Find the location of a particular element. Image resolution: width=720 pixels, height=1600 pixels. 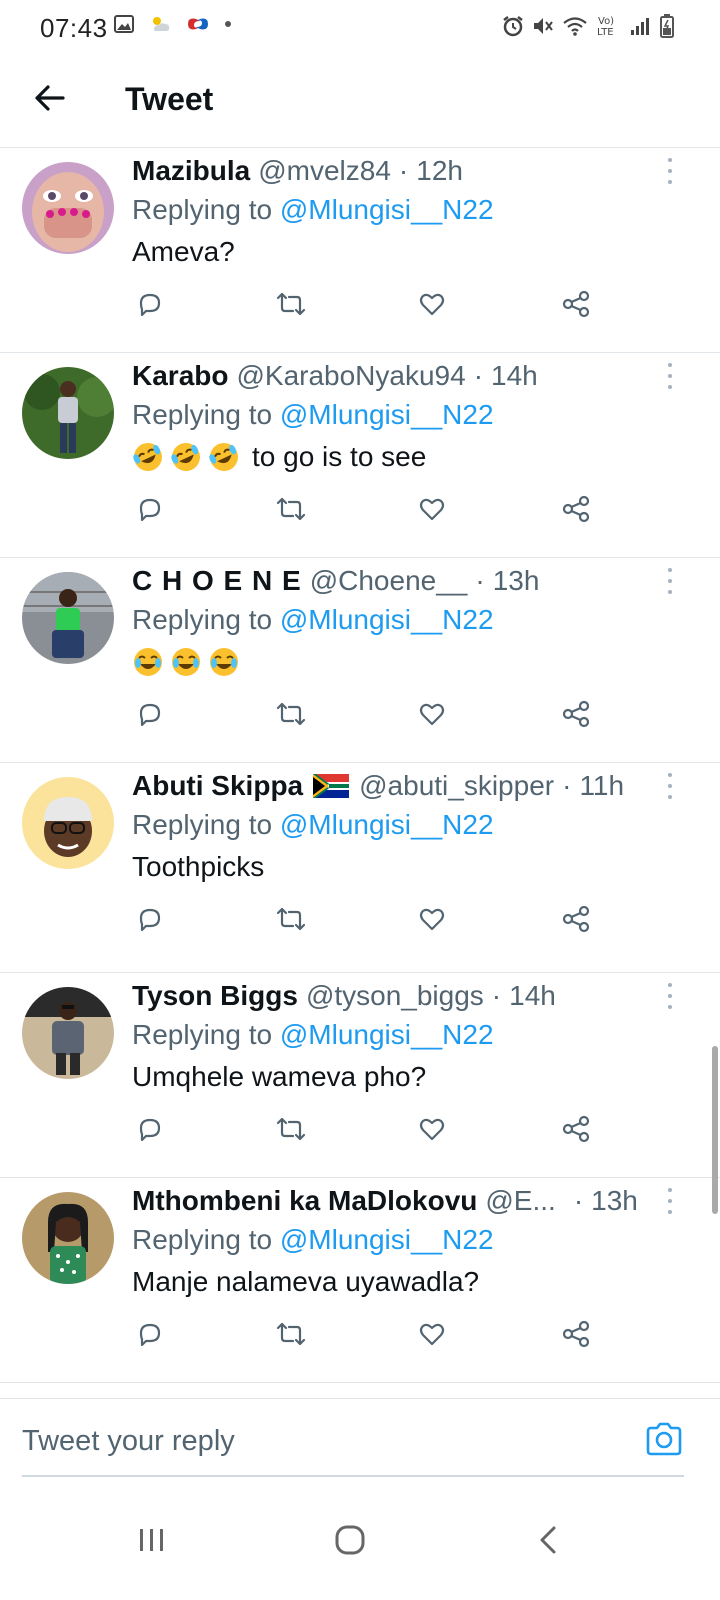

battery-icon is located at coordinates (667, 26).